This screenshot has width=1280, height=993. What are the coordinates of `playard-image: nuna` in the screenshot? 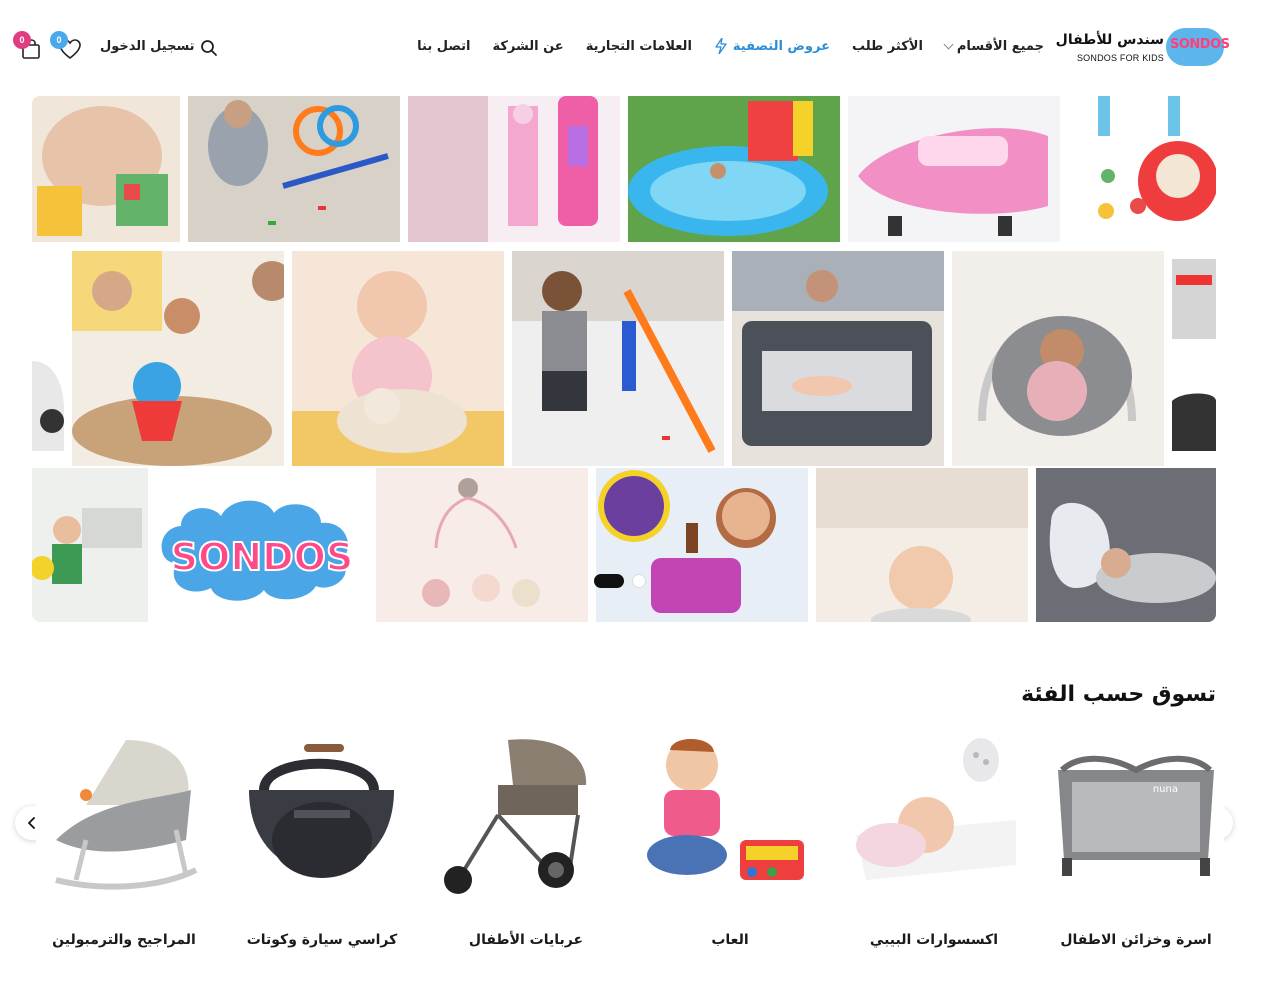 It's located at (1136, 815).